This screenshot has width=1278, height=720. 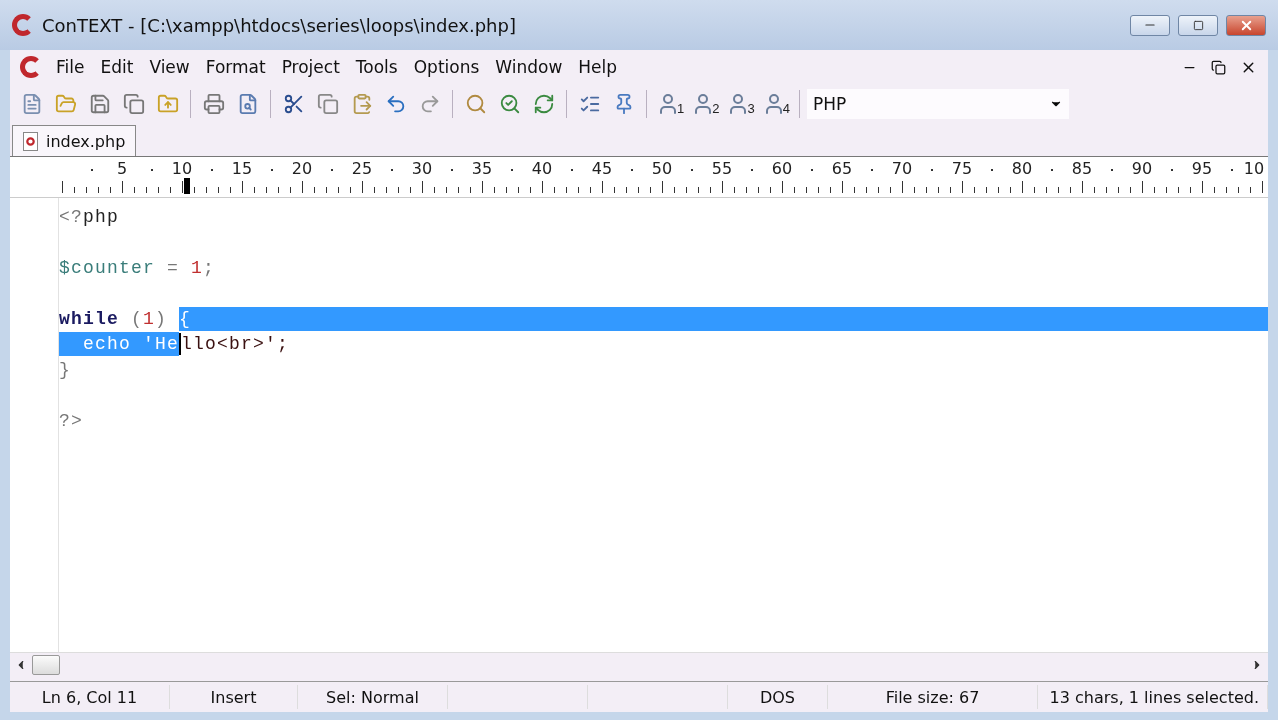 What do you see at coordinates (235, 345) in the screenshot?
I see `code-text: llo<br>';` at bounding box center [235, 345].